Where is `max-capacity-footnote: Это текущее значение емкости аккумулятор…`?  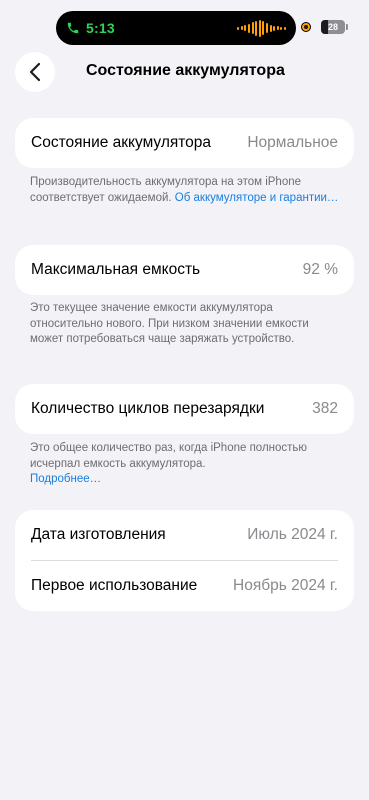
max-capacity-footnote: Это текущее значение емкости аккумулятор… is located at coordinates (169, 323).